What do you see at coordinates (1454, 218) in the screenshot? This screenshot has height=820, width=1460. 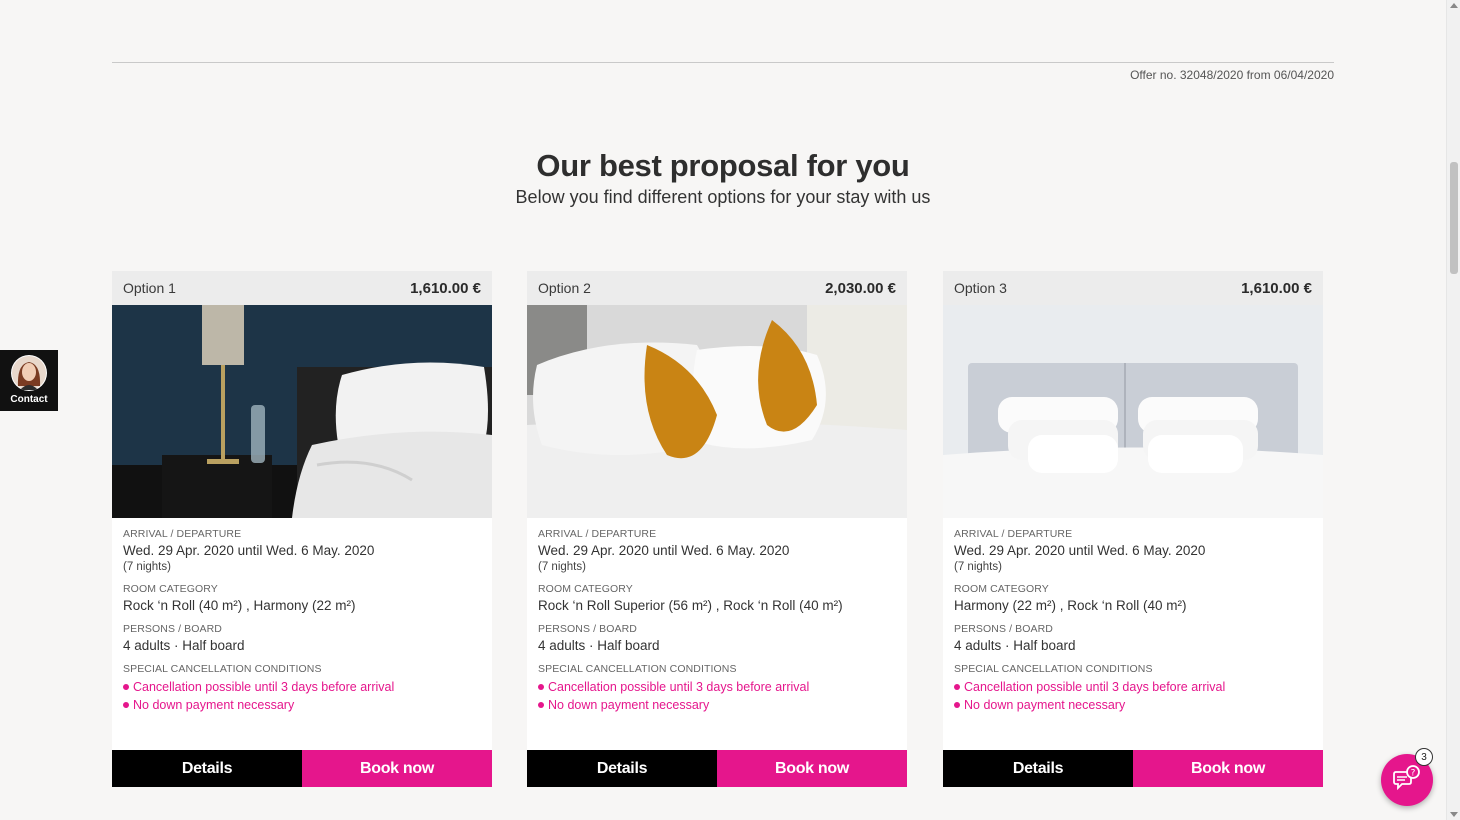 I see `scrollbar-thumb` at bounding box center [1454, 218].